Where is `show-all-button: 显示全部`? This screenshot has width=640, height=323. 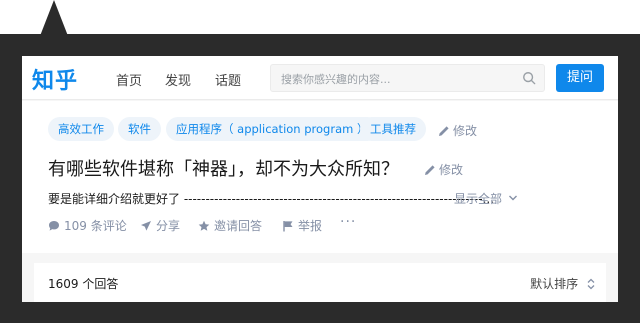
show-all-button: 显示全部 is located at coordinates (486, 198).